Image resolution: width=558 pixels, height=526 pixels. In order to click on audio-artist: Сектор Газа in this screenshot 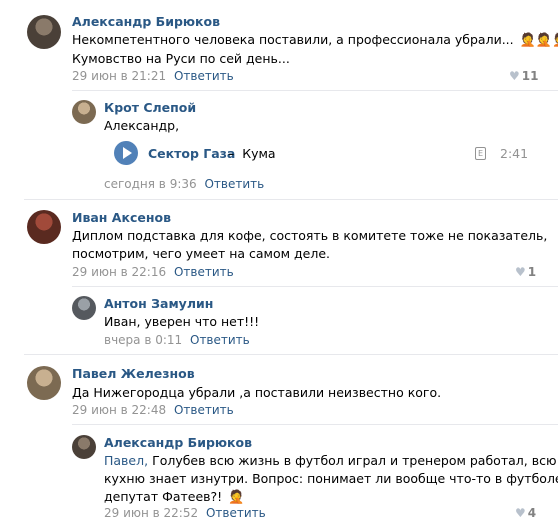, I will do `click(191, 153)`.